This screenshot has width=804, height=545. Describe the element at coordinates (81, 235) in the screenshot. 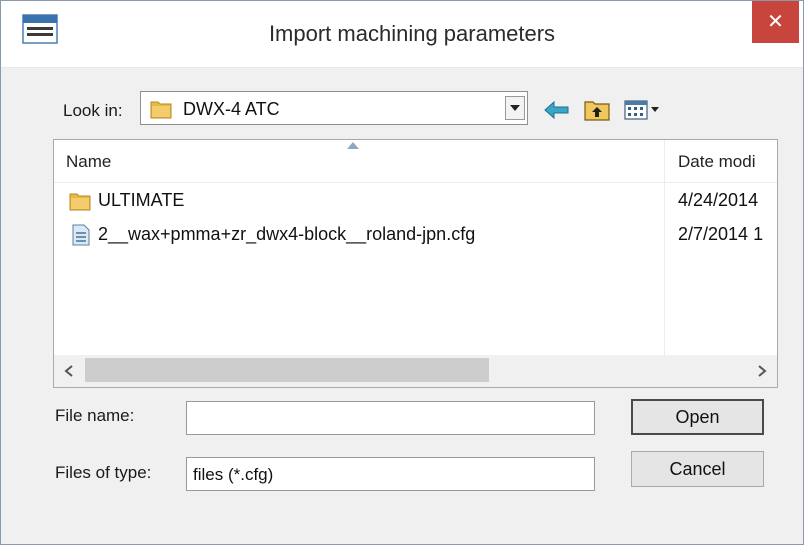

I see `cfg-file-icon` at that location.